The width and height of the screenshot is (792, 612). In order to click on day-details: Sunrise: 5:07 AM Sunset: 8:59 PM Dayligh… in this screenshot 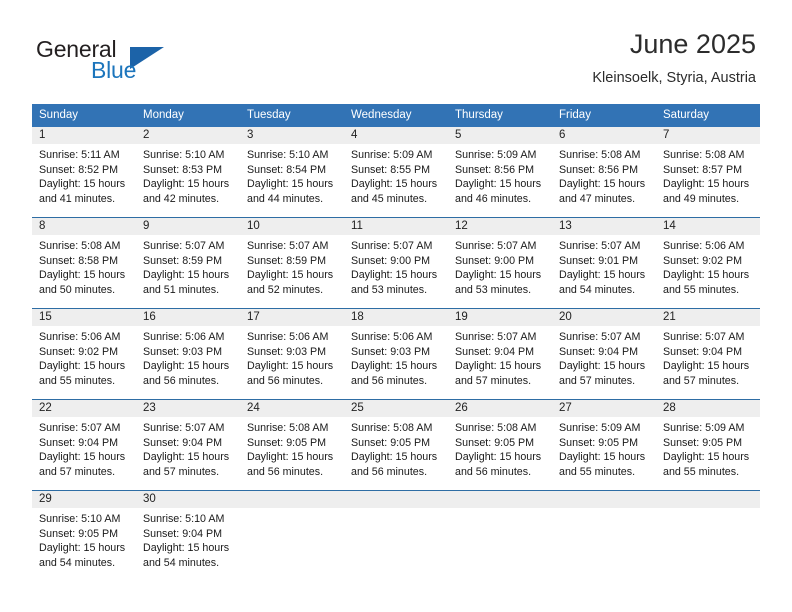, I will do `click(292, 266)`.